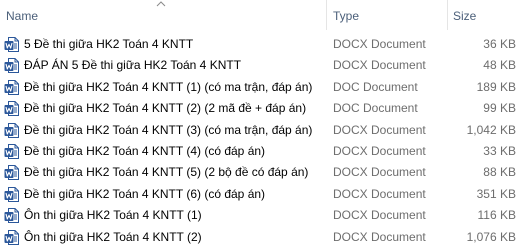 This screenshot has height=251, width=524. What do you see at coordinates (499, 172) in the screenshot?
I see `file-size: 88 KB` at bounding box center [499, 172].